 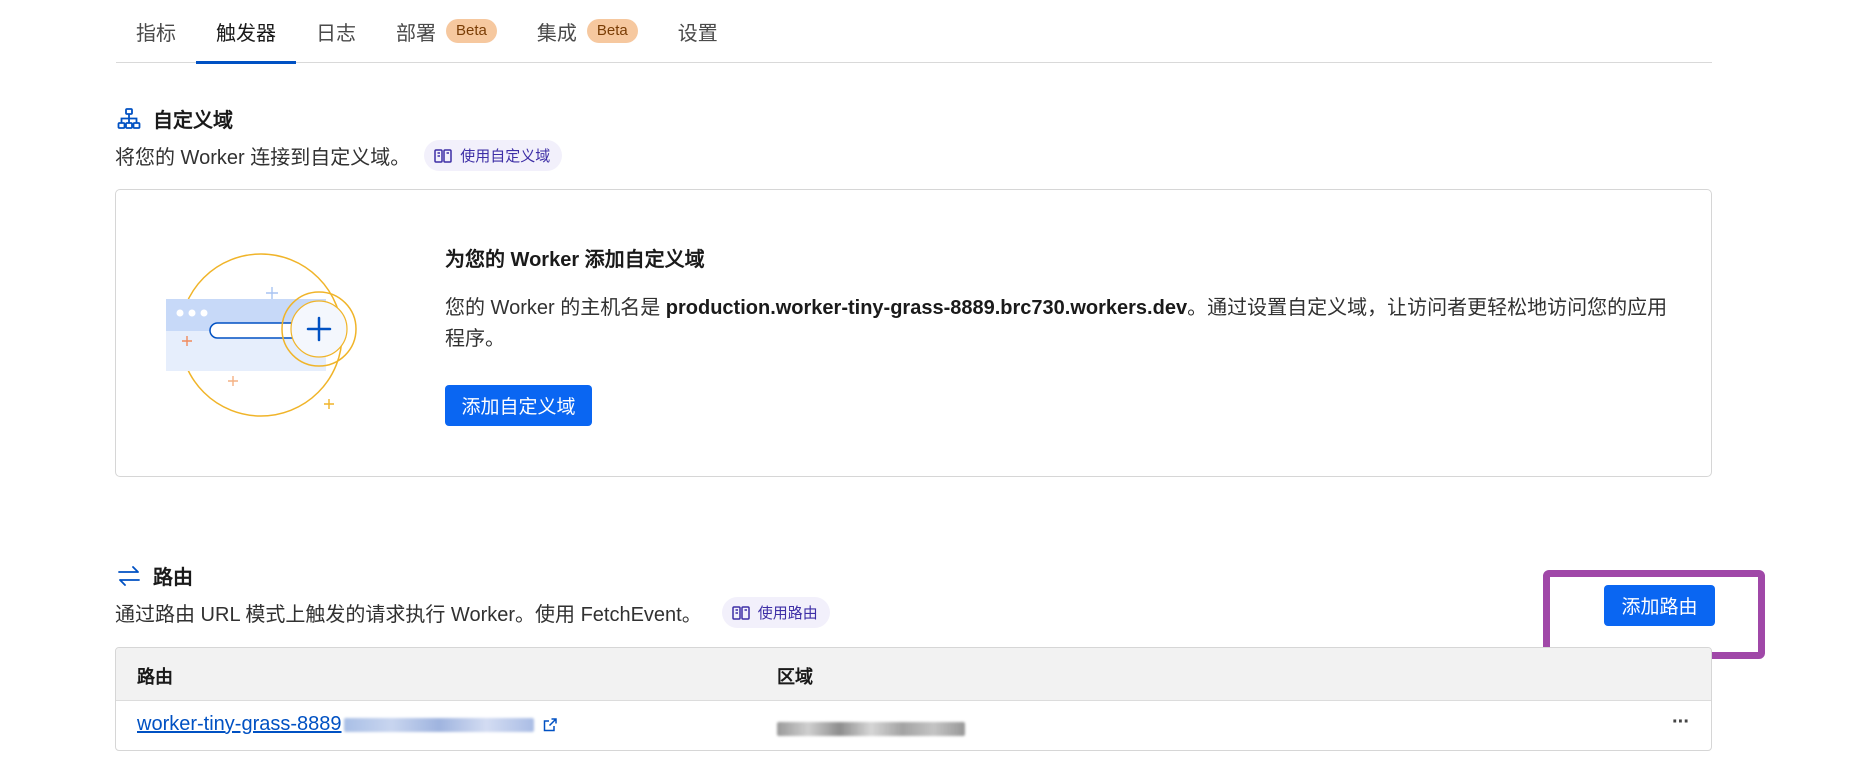 What do you see at coordinates (550, 725) in the screenshot?
I see `external-link-icon` at bounding box center [550, 725].